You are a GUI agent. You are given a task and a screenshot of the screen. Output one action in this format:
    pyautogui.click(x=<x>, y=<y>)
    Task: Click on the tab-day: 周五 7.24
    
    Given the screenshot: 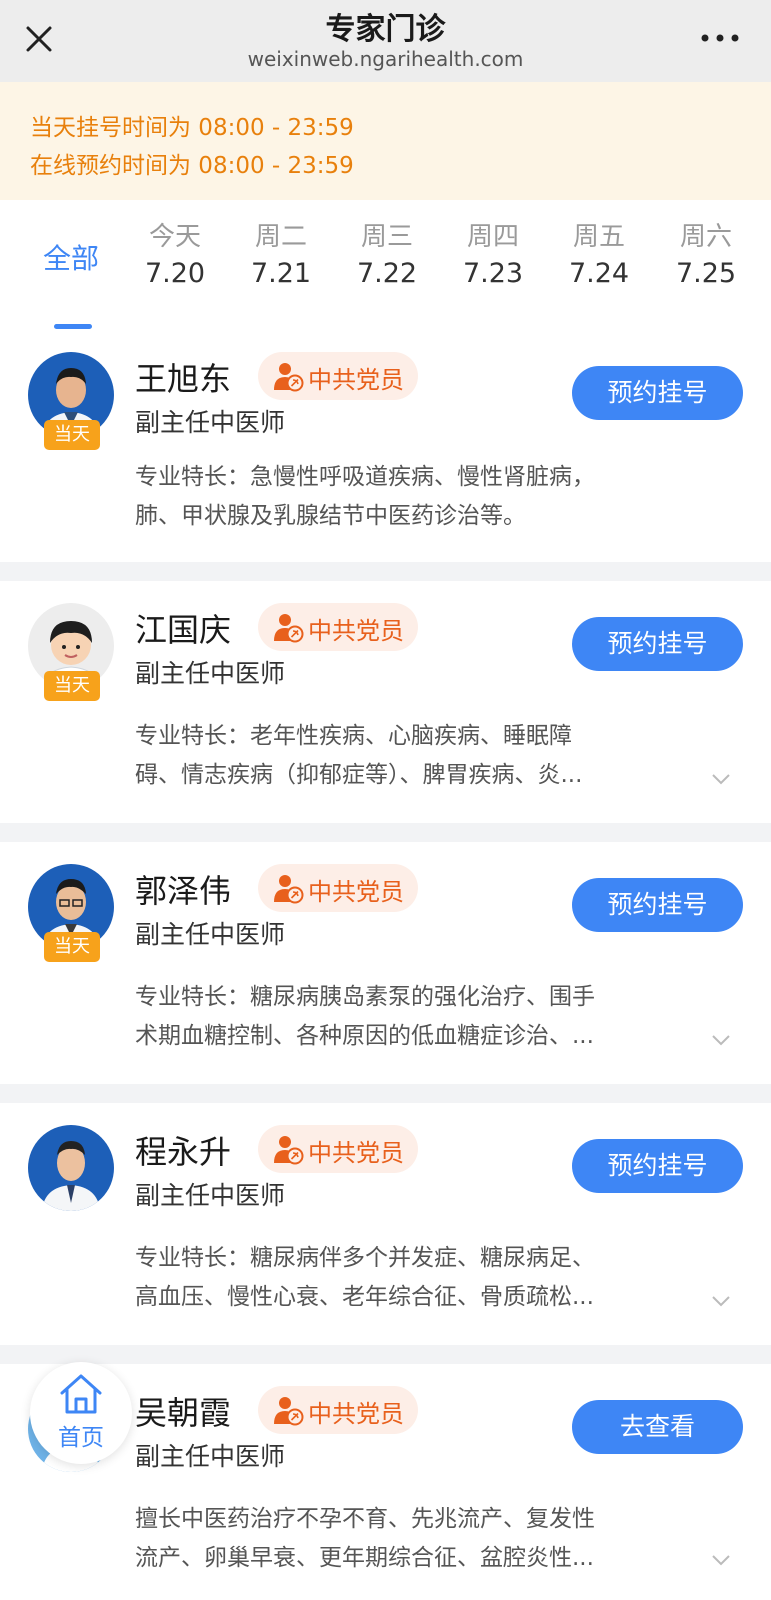 What is the action you would take?
    pyautogui.click(x=599, y=257)
    